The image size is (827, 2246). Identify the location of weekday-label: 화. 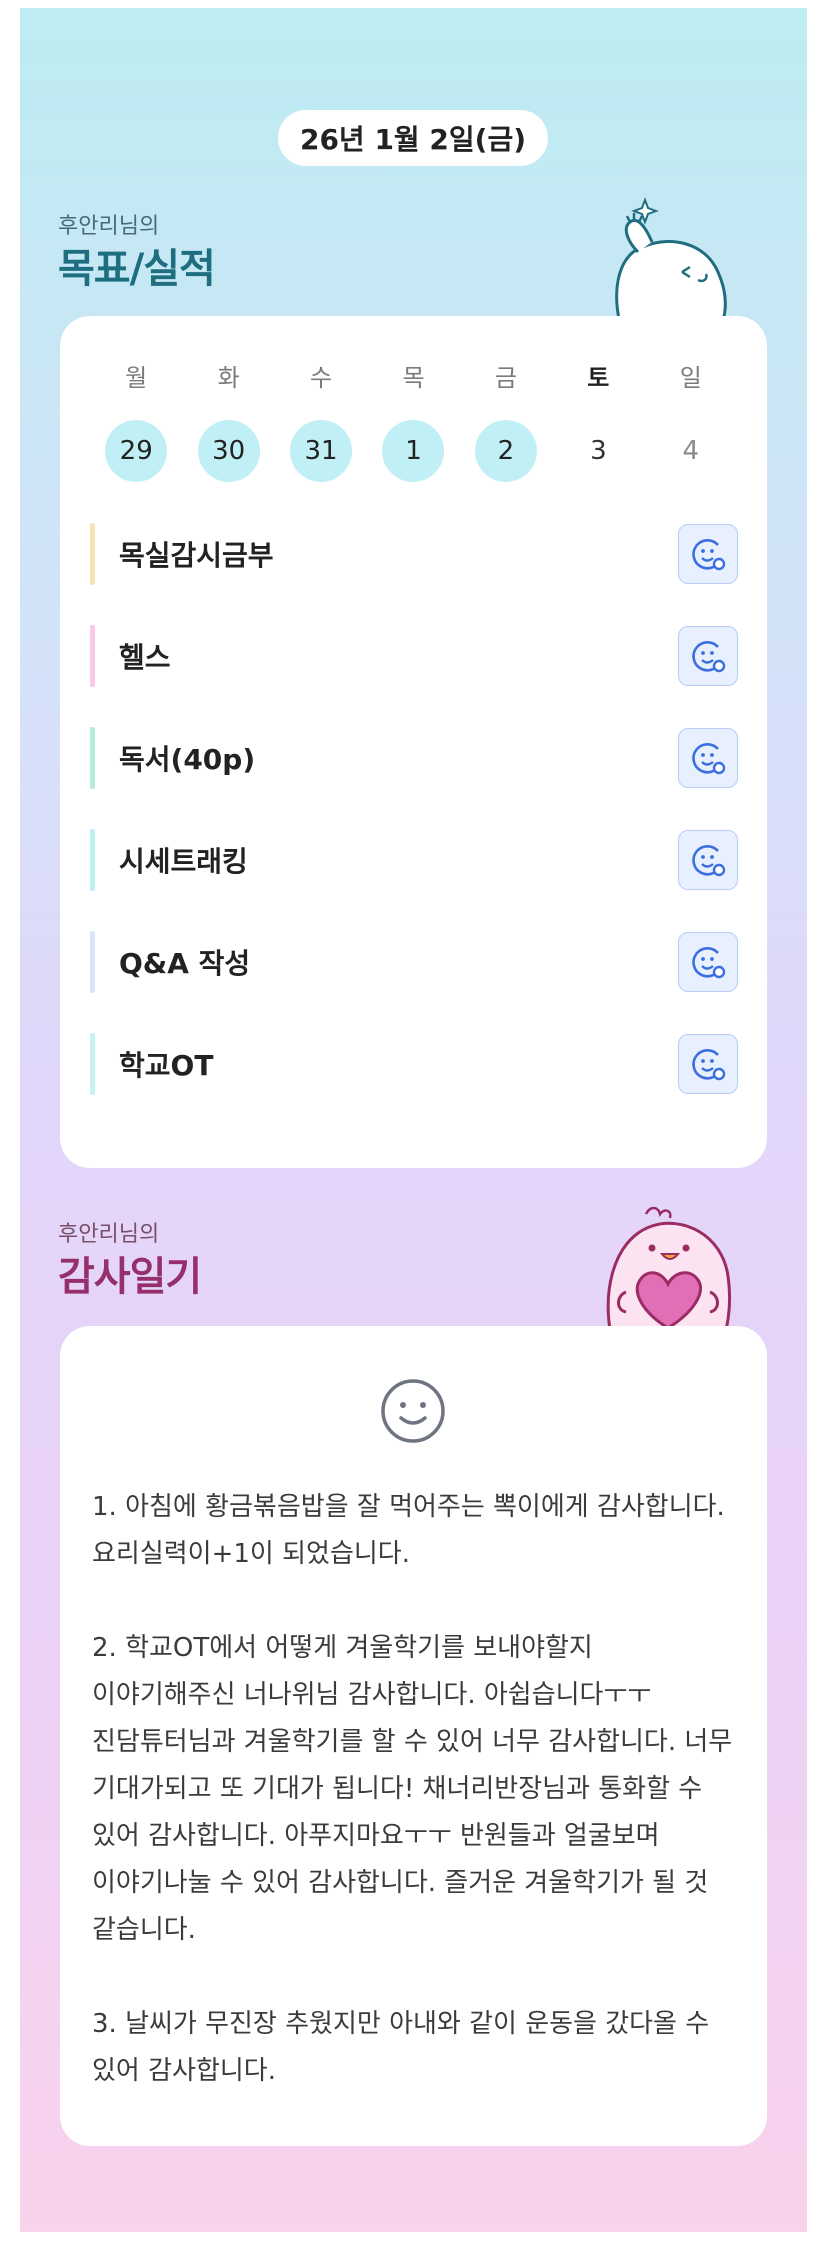
(228, 378).